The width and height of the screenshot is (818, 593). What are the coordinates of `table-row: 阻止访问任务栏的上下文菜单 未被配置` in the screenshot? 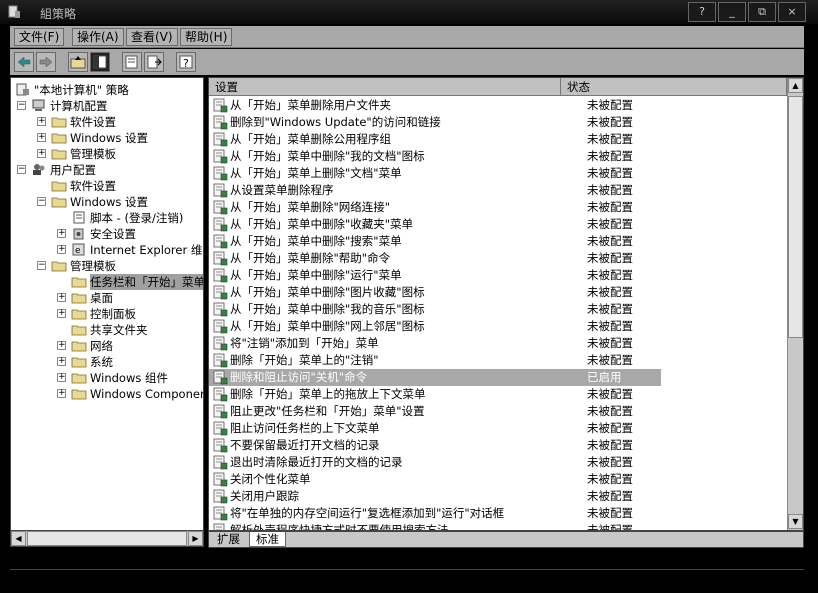 It's located at (435, 428).